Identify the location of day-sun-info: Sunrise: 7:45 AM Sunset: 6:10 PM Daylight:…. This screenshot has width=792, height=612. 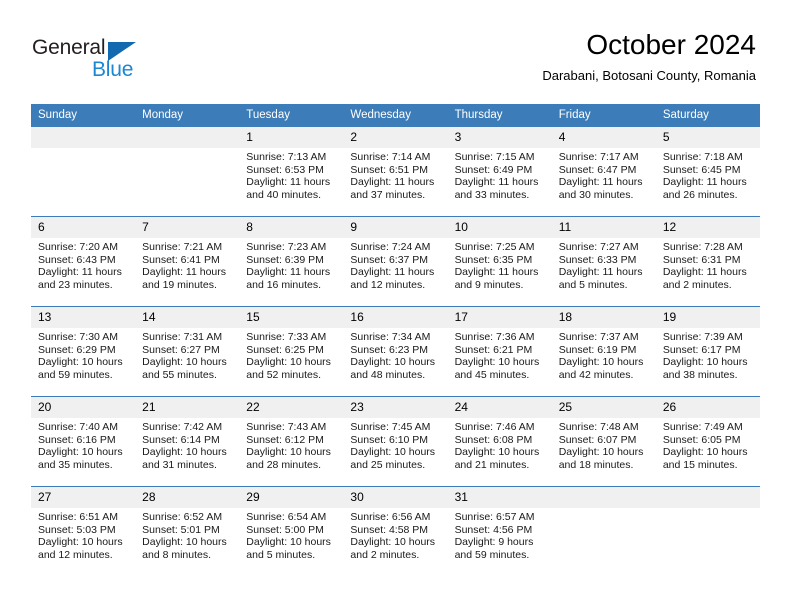
(395, 444).